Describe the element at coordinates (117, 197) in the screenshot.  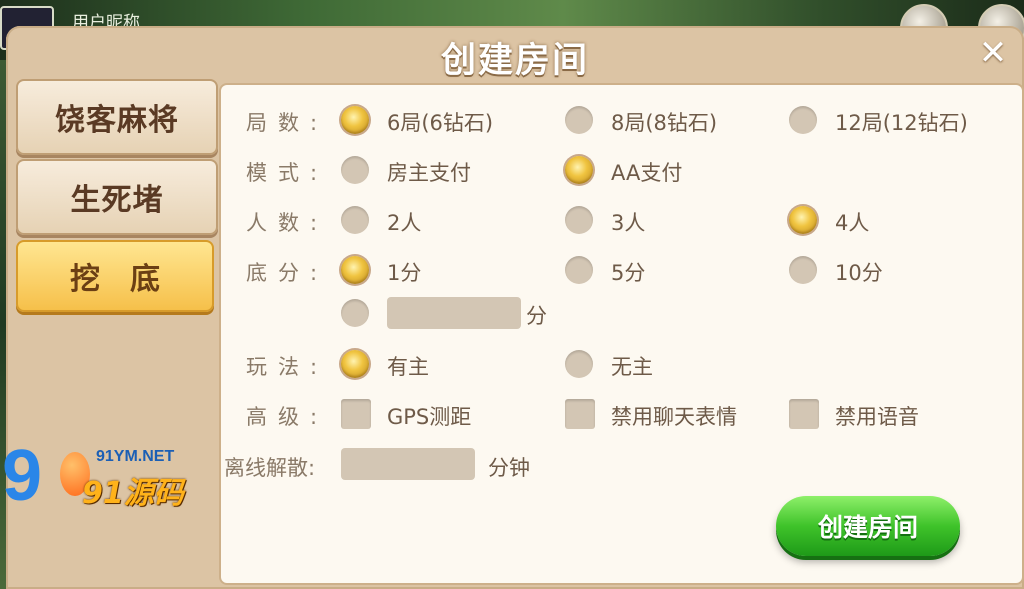
I see `tab-shengsidu: 生死堵` at that location.